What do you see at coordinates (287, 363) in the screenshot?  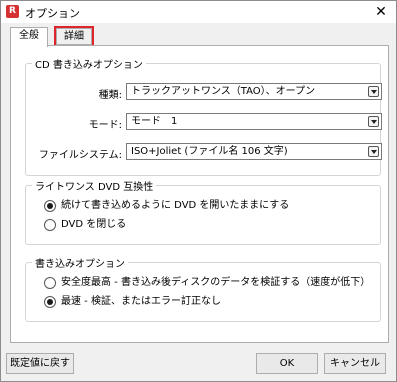 I see `ok-button: OK` at bounding box center [287, 363].